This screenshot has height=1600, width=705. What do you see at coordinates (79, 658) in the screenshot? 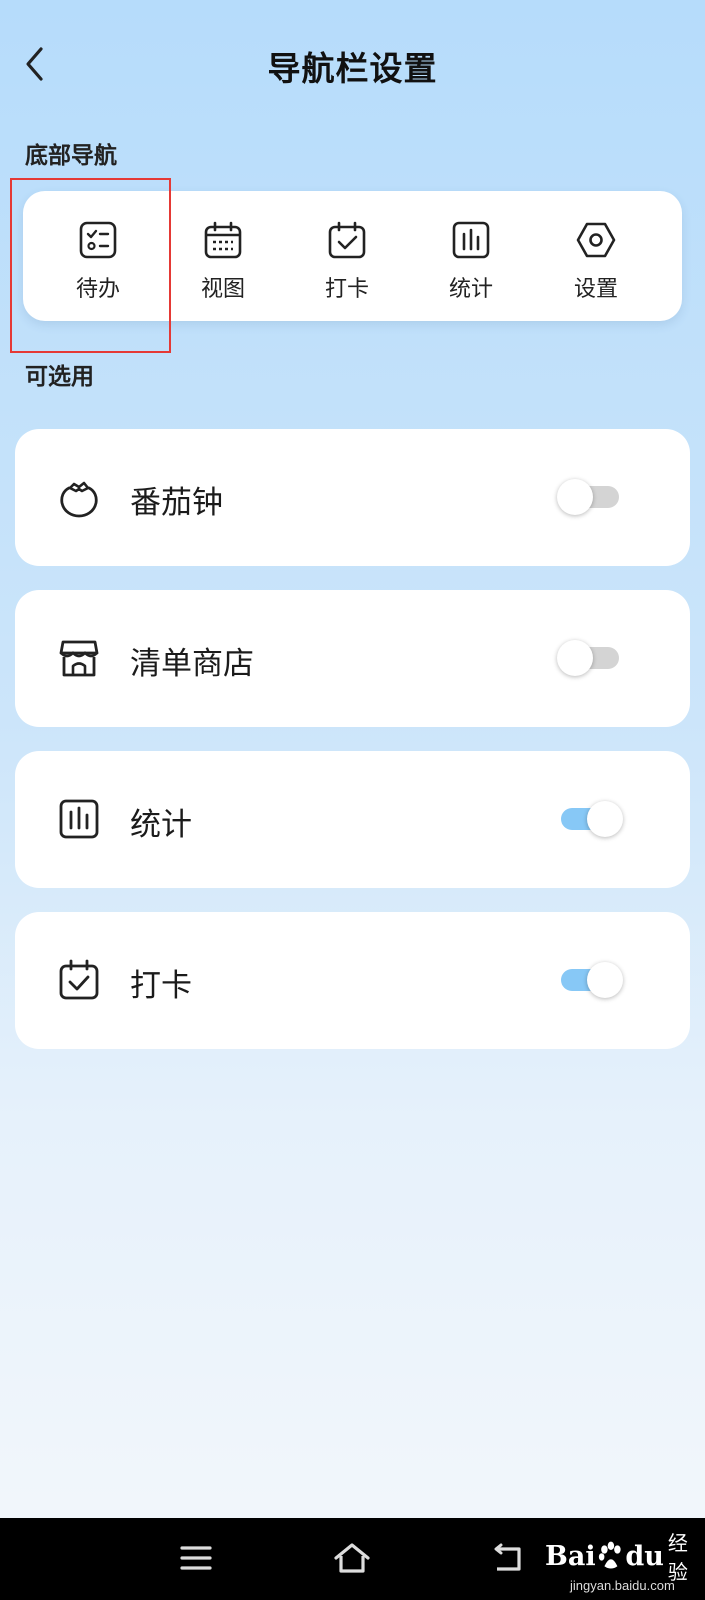
I see `store-icon` at bounding box center [79, 658].